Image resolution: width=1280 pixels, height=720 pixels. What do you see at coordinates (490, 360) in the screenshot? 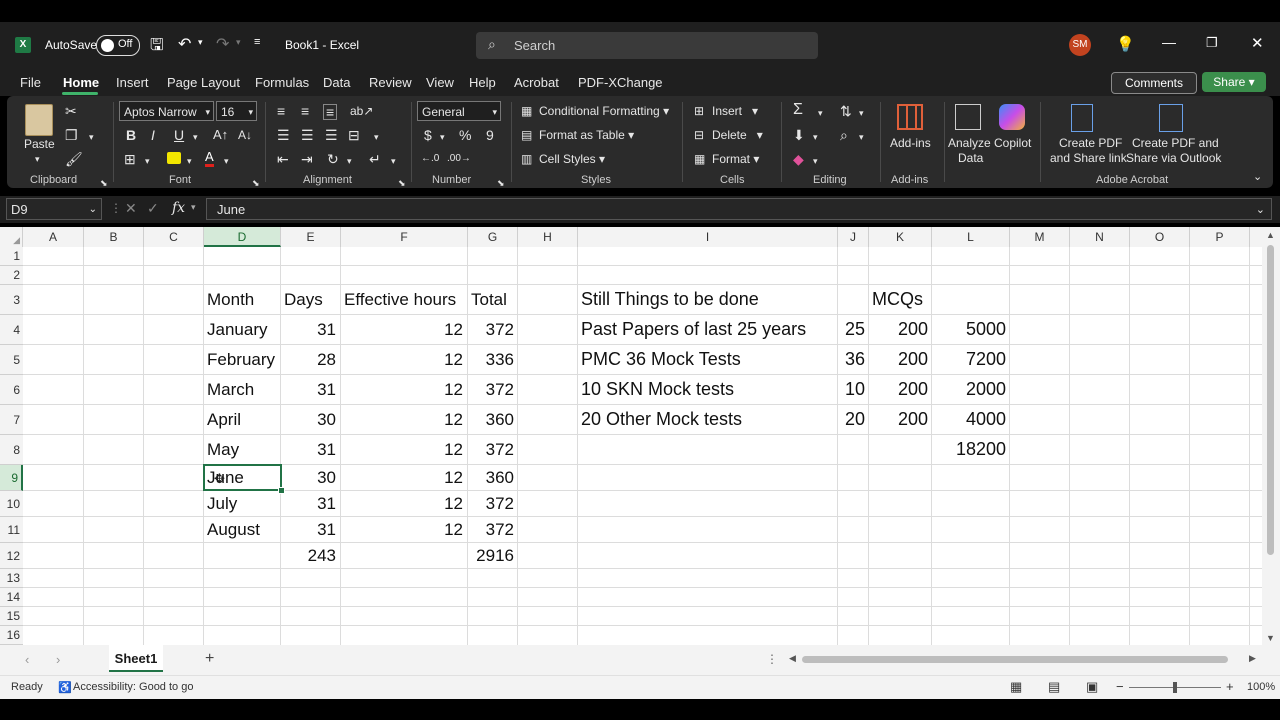
I see `total-cell: 336` at bounding box center [490, 360].